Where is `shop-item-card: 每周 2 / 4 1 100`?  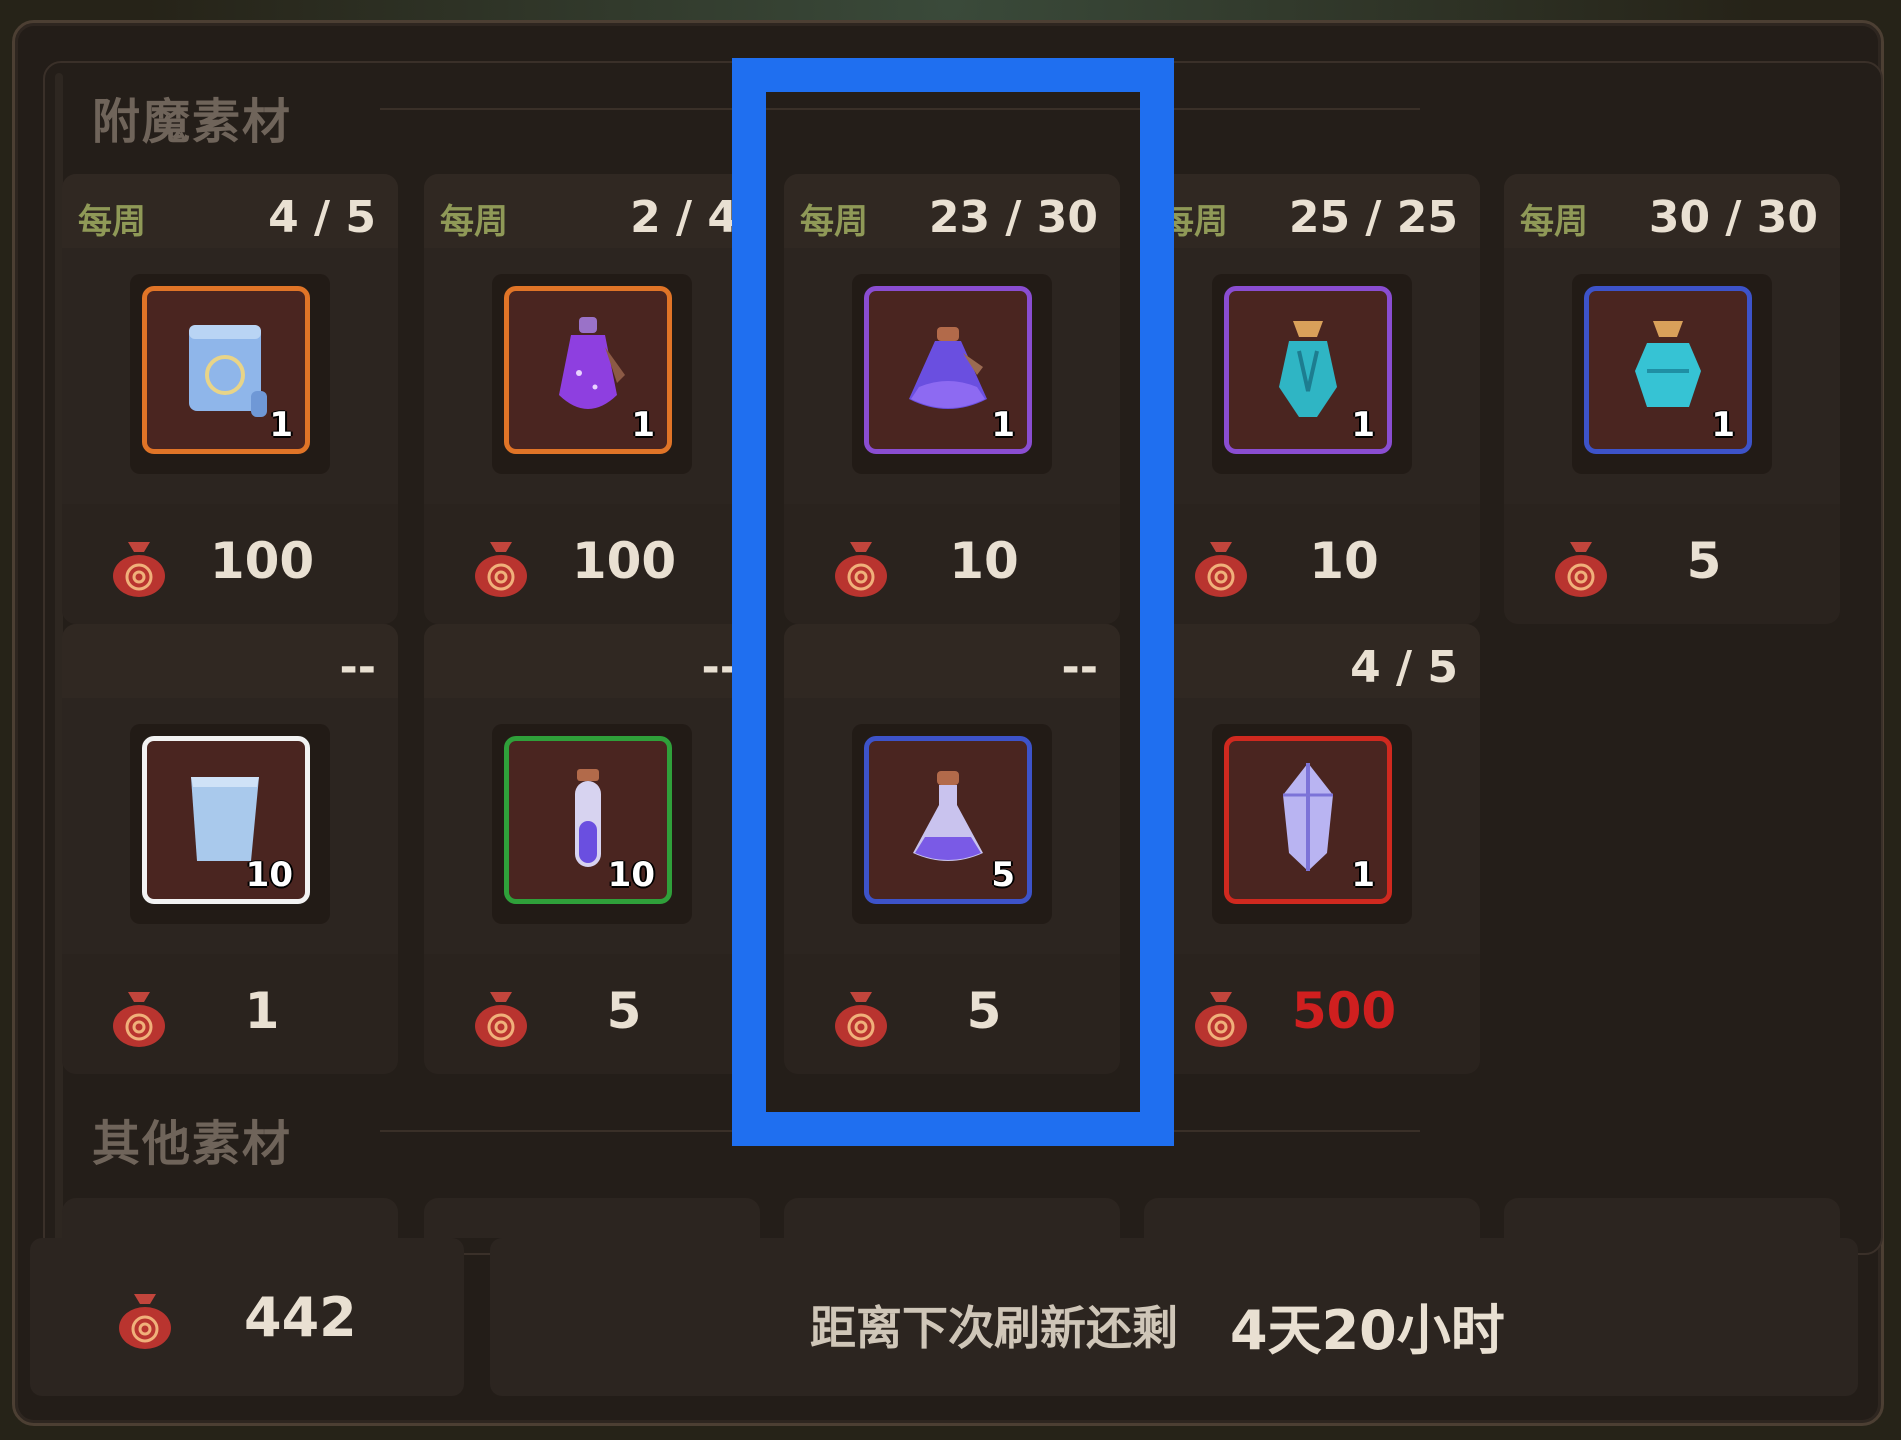 shop-item-card: 每周 2 / 4 1 100 is located at coordinates (592, 399).